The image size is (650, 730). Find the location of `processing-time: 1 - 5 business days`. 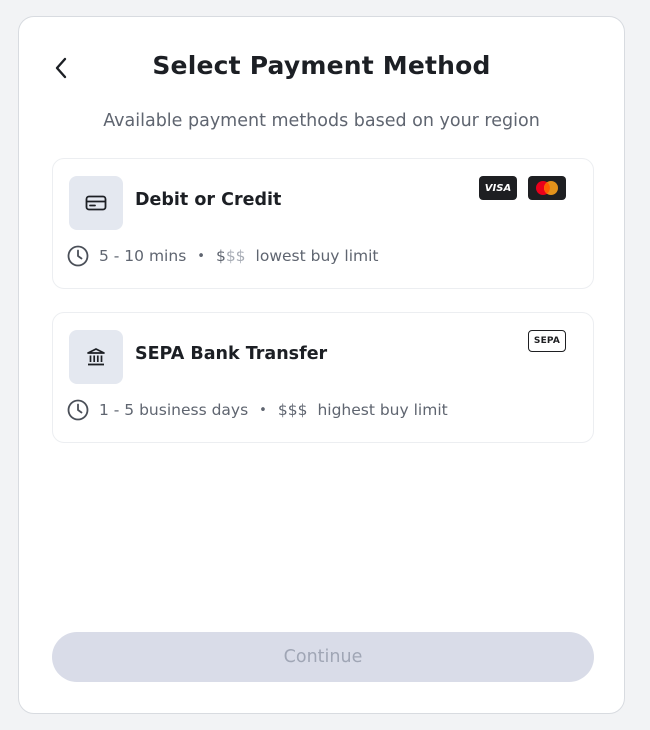

processing-time: 1 - 5 business days is located at coordinates (174, 410).